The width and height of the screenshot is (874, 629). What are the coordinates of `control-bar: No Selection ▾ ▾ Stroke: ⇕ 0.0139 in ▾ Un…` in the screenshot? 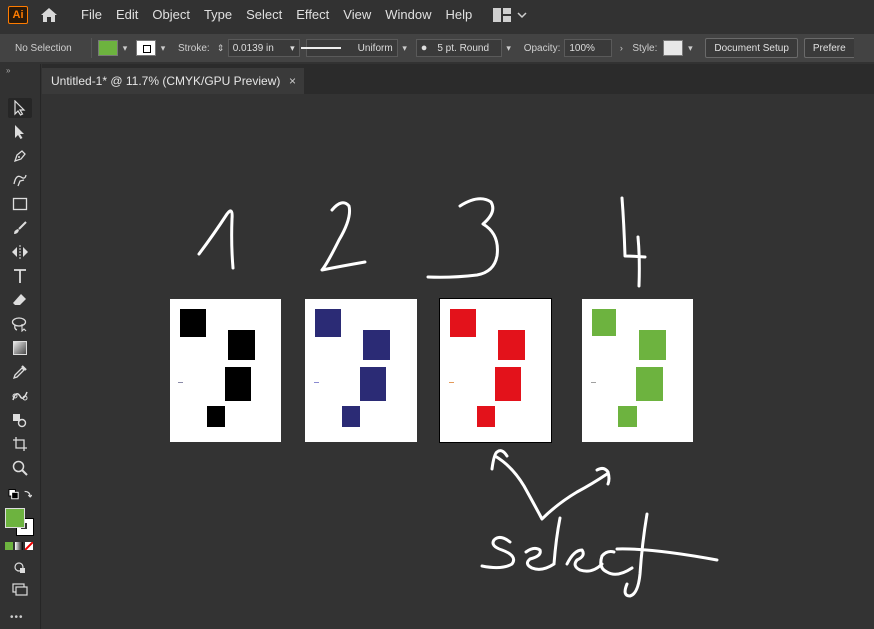 It's located at (437, 48).